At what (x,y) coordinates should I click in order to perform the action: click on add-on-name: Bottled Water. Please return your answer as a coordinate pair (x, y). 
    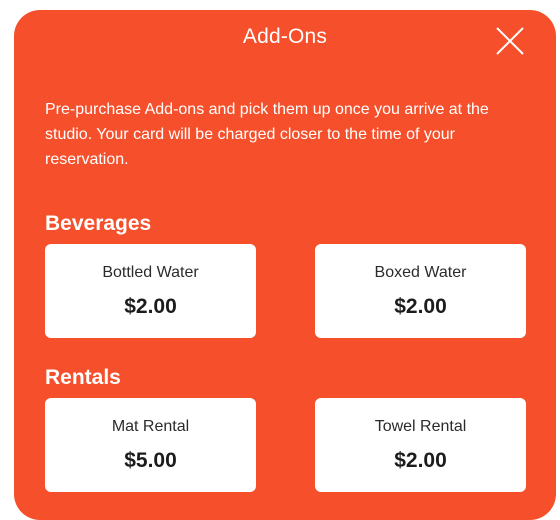
    Looking at the image, I should click on (150, 272).